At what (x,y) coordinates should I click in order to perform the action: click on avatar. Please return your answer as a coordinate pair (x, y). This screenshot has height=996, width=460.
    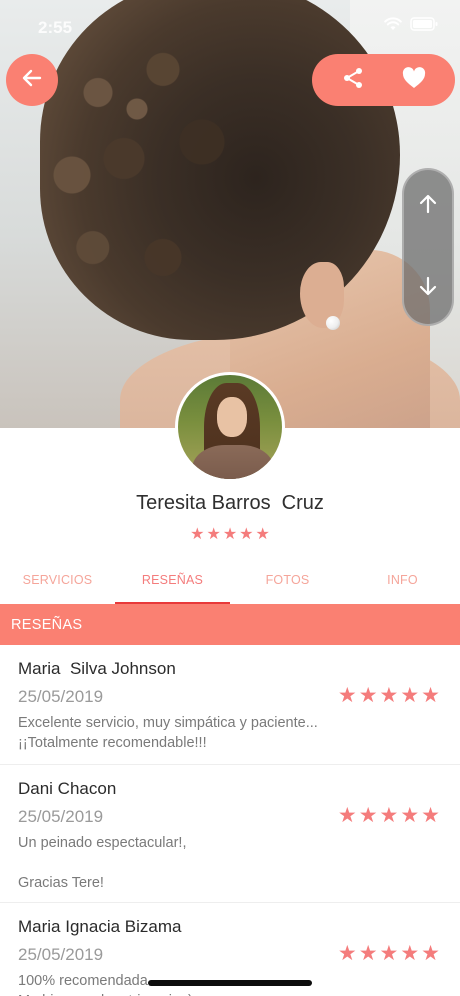
    Looking at the image, I should click on (230, 427).